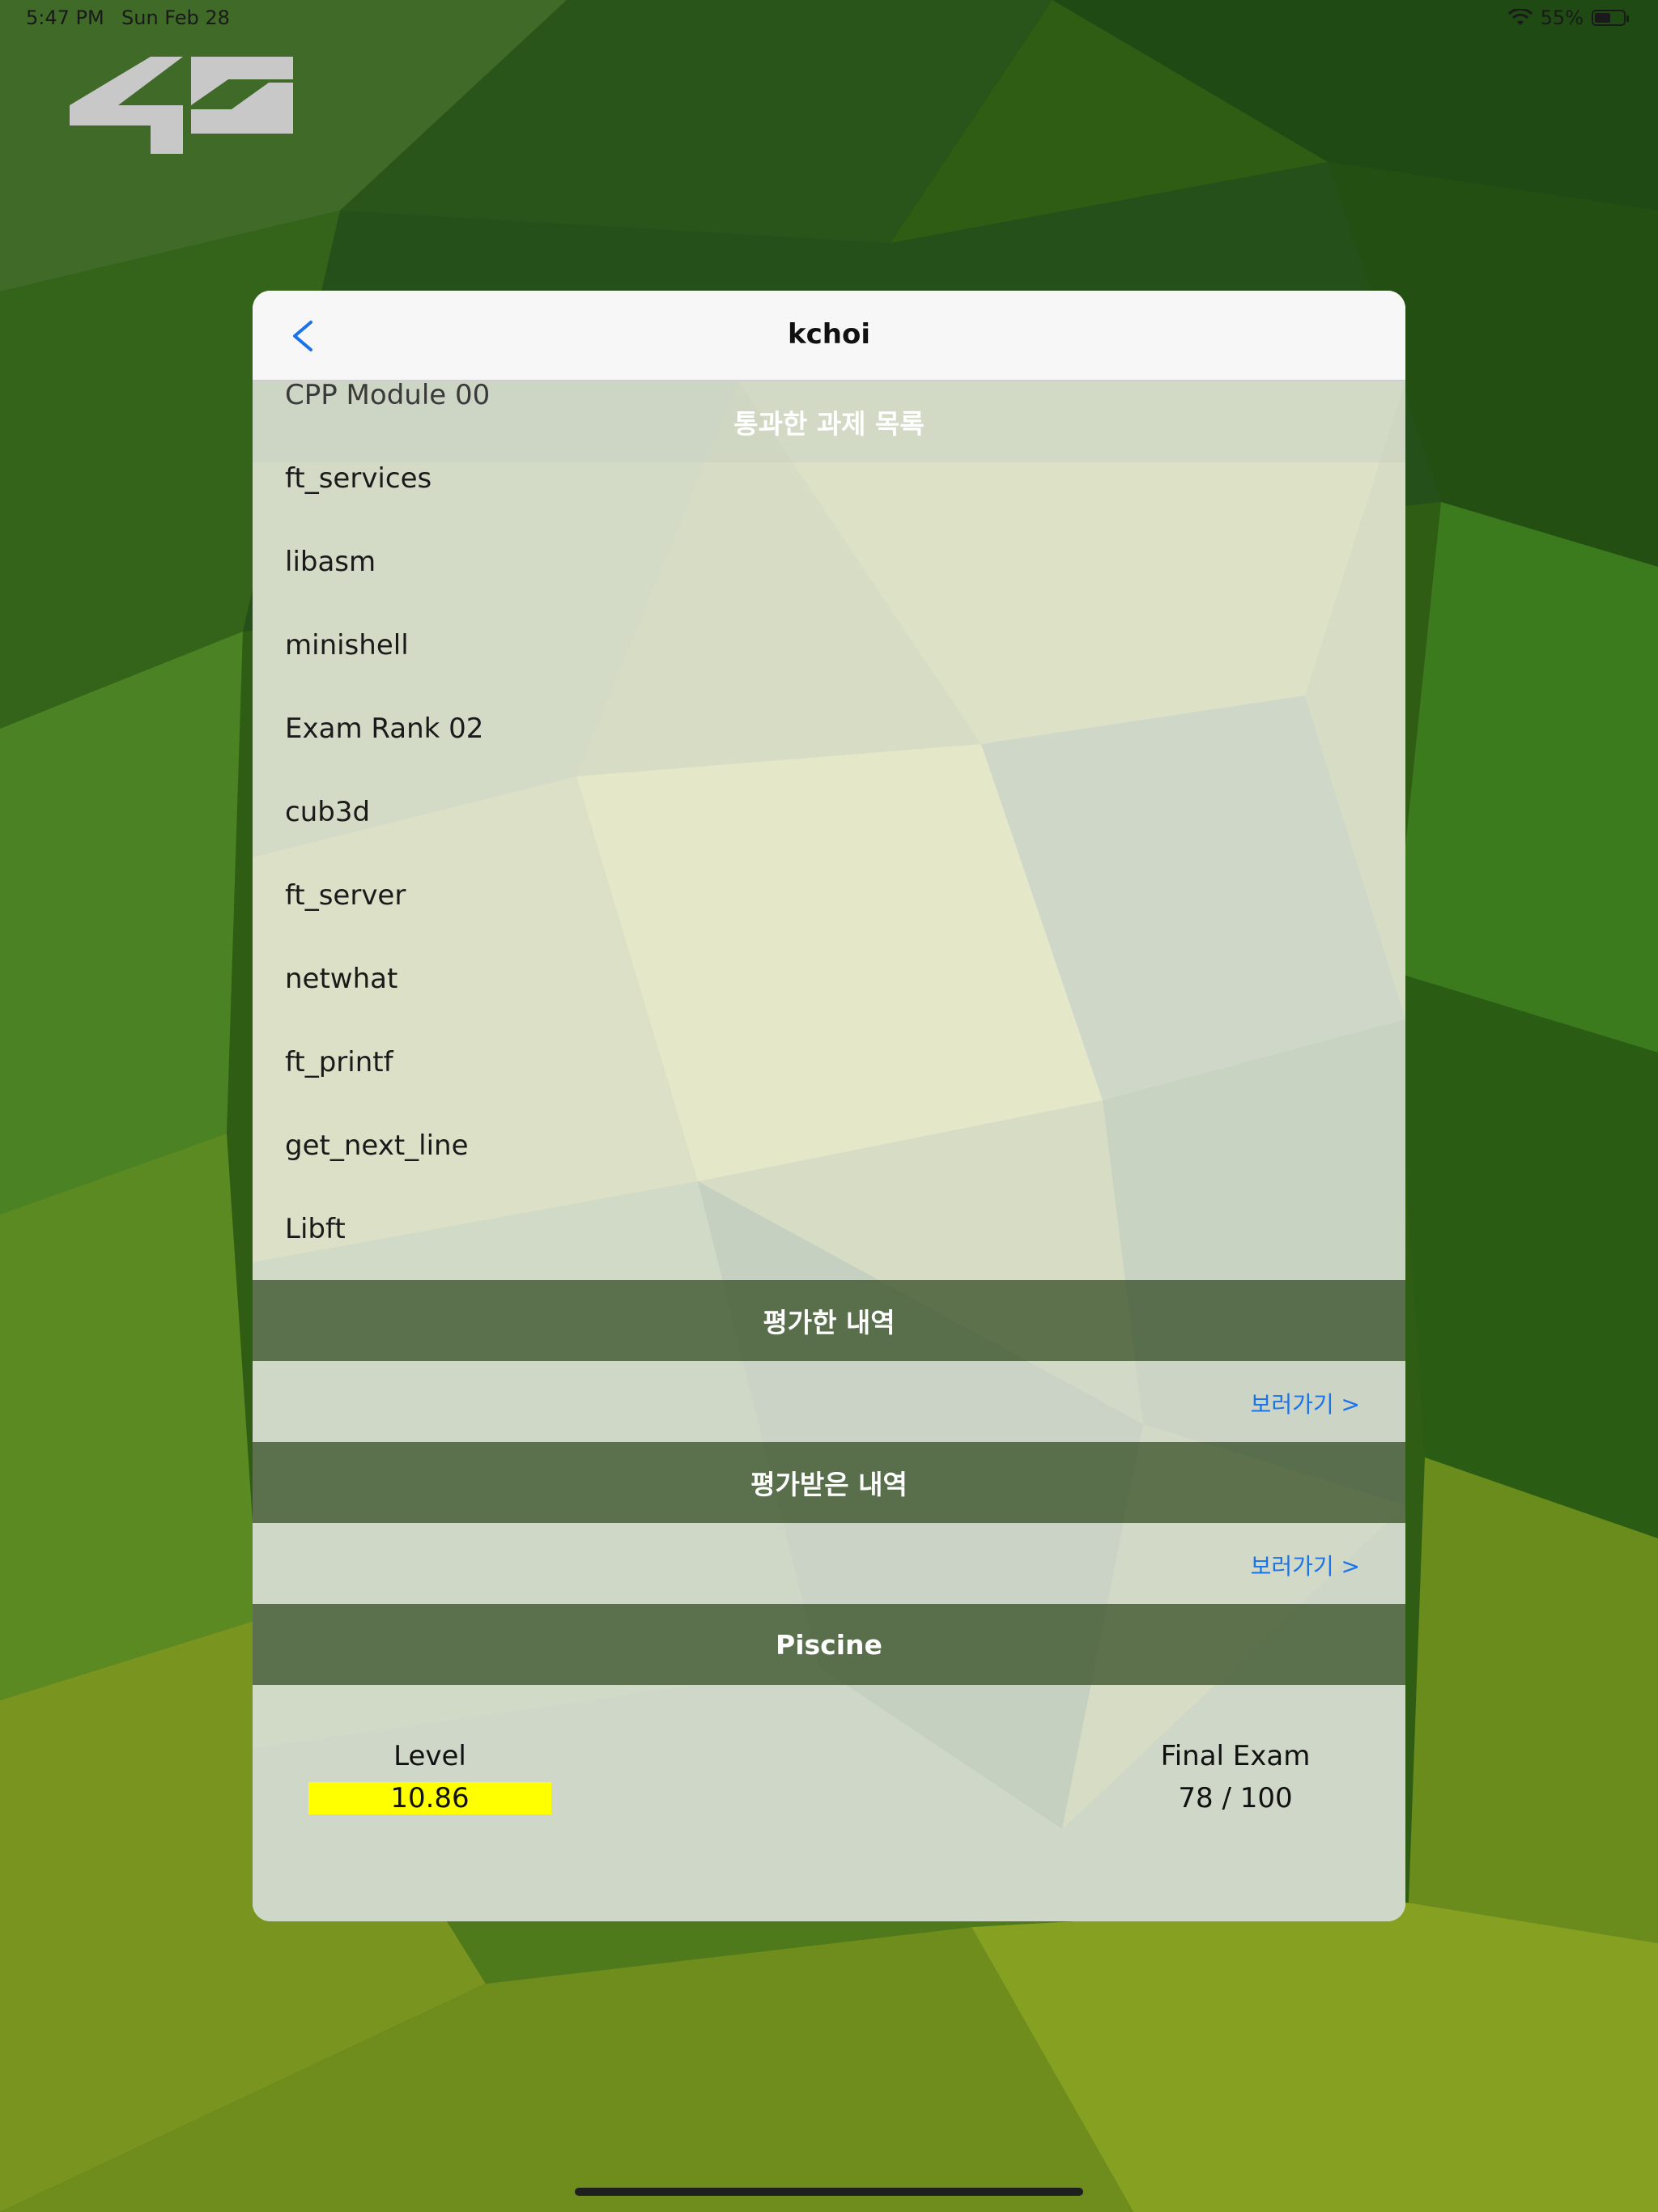  Describe the element at coordinates (829, 1482) in the screenshot. I see `section-header-received: 평가받은 내역` at that location.